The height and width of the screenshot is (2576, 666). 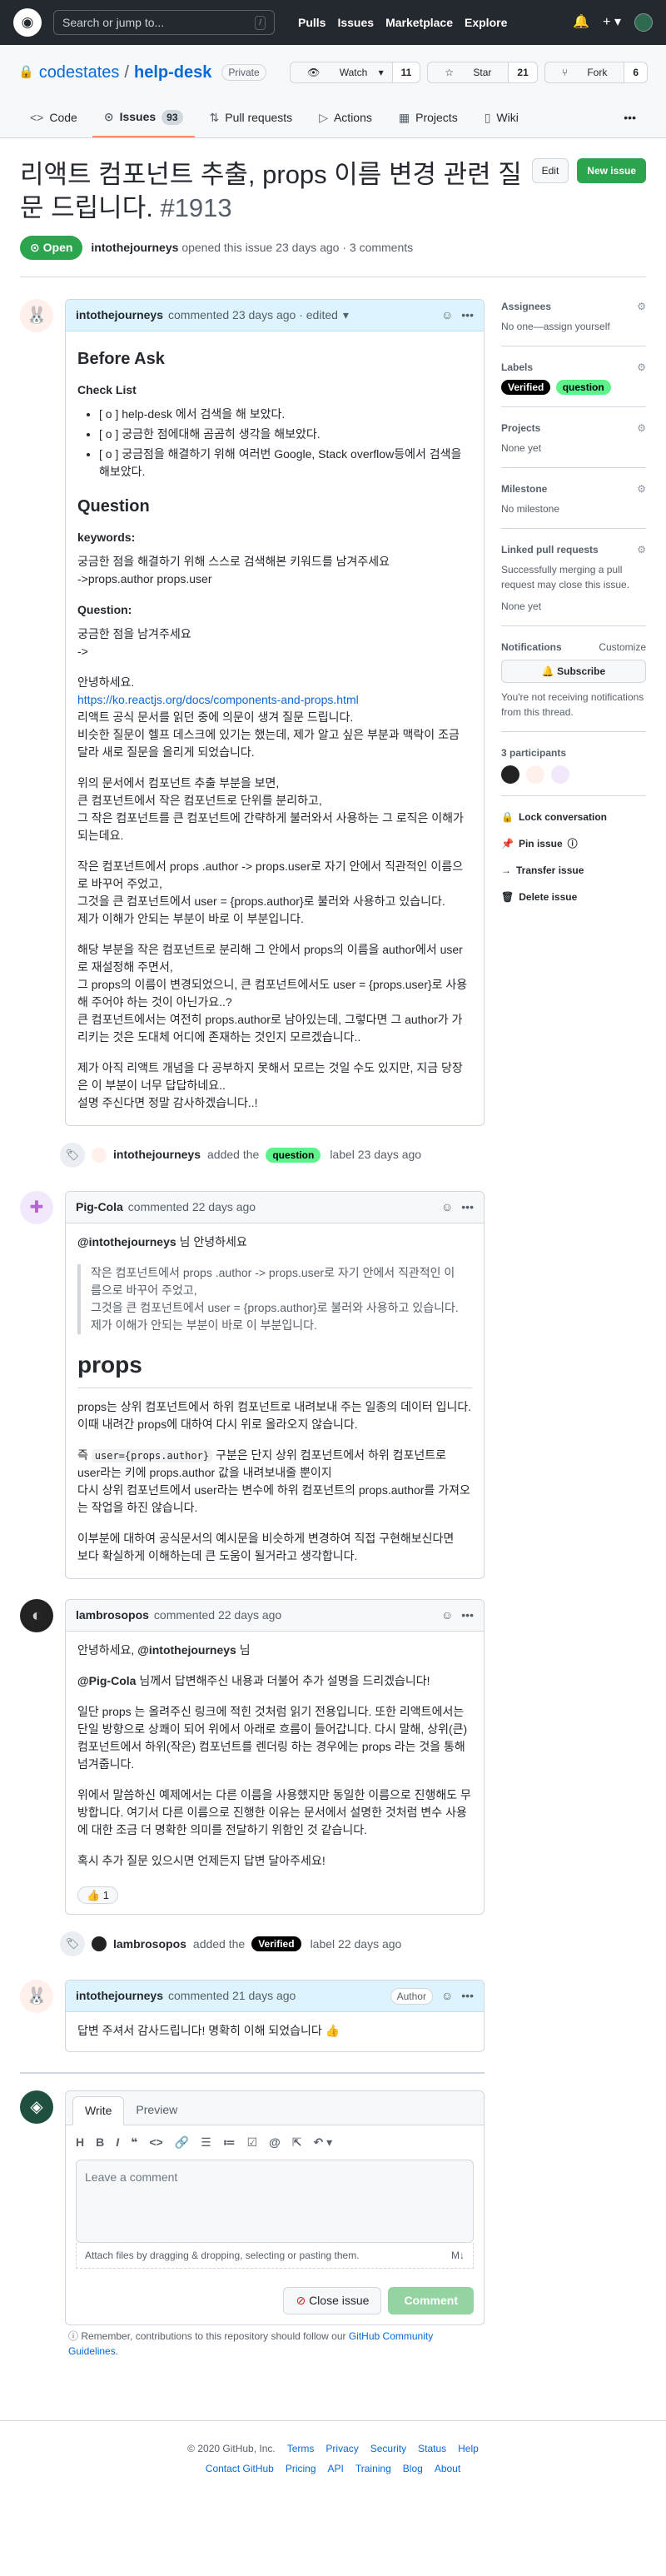 What do you see at coordinates (550, 549) in the screenshot?
I see `linked-prs-heading: Linked pull requests` at bounding box center [550, 549].